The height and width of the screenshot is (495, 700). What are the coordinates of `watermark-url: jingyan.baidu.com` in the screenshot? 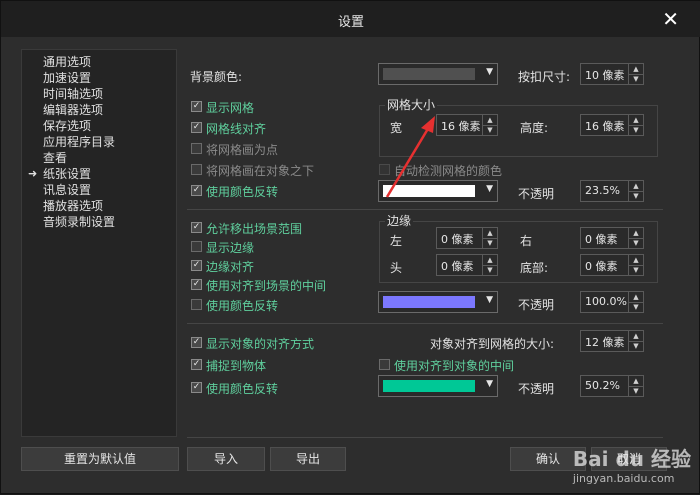 It's located at (623, 478).